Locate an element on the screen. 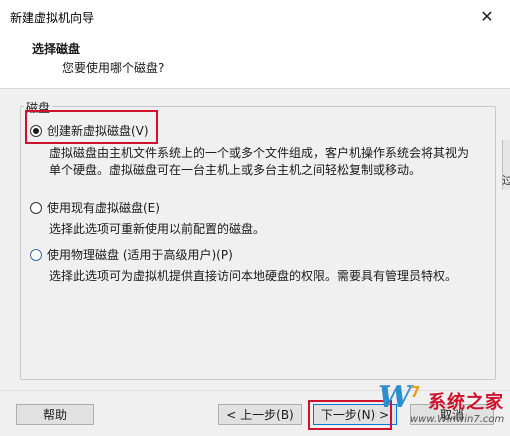 This screenshot has height=436, width=510. desc-line: 单个硬盘。虚拟磁盘可在一台主机上或多台主机之间轻松复制或移动。 is located at coordinates (235, 170).